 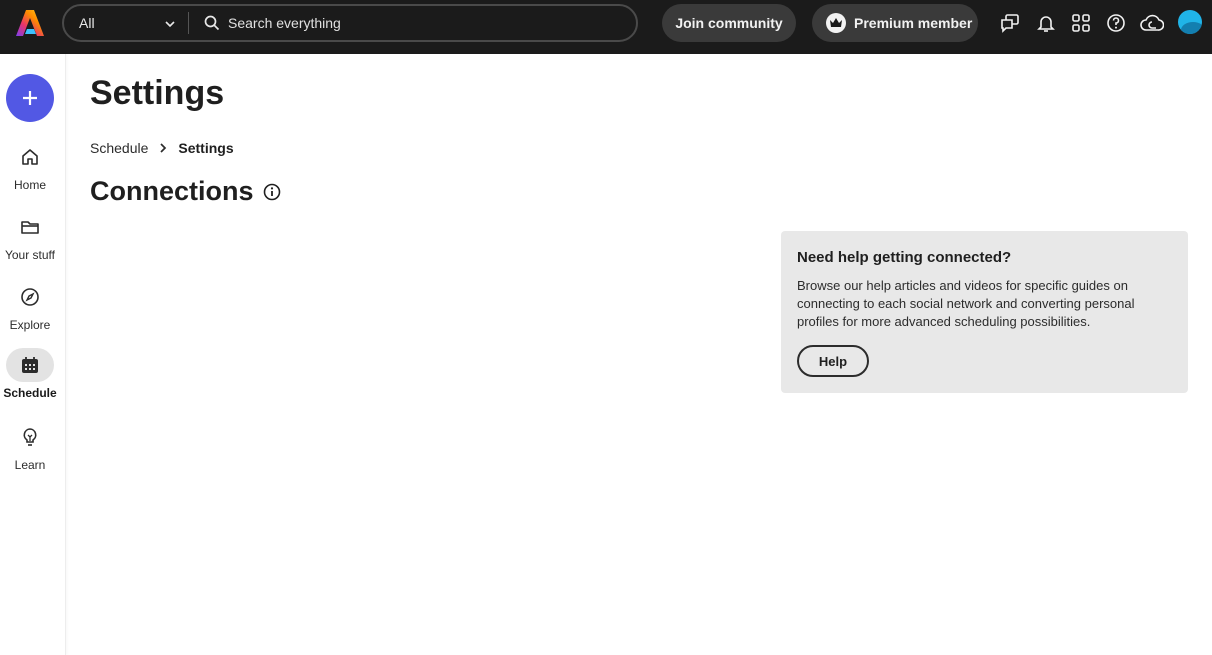 What do you see at coordinates (30, 255) in the screenshot?
I see `sidebar-item-label: Your stuff` at bounding box center [30, 255].